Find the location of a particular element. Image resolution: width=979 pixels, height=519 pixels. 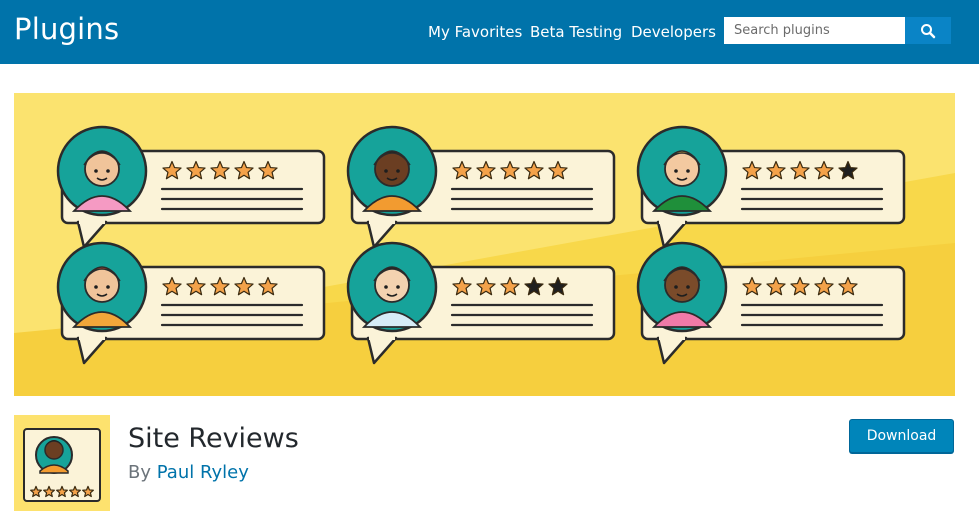

download-button: Download is located at coordinates (901, 436).